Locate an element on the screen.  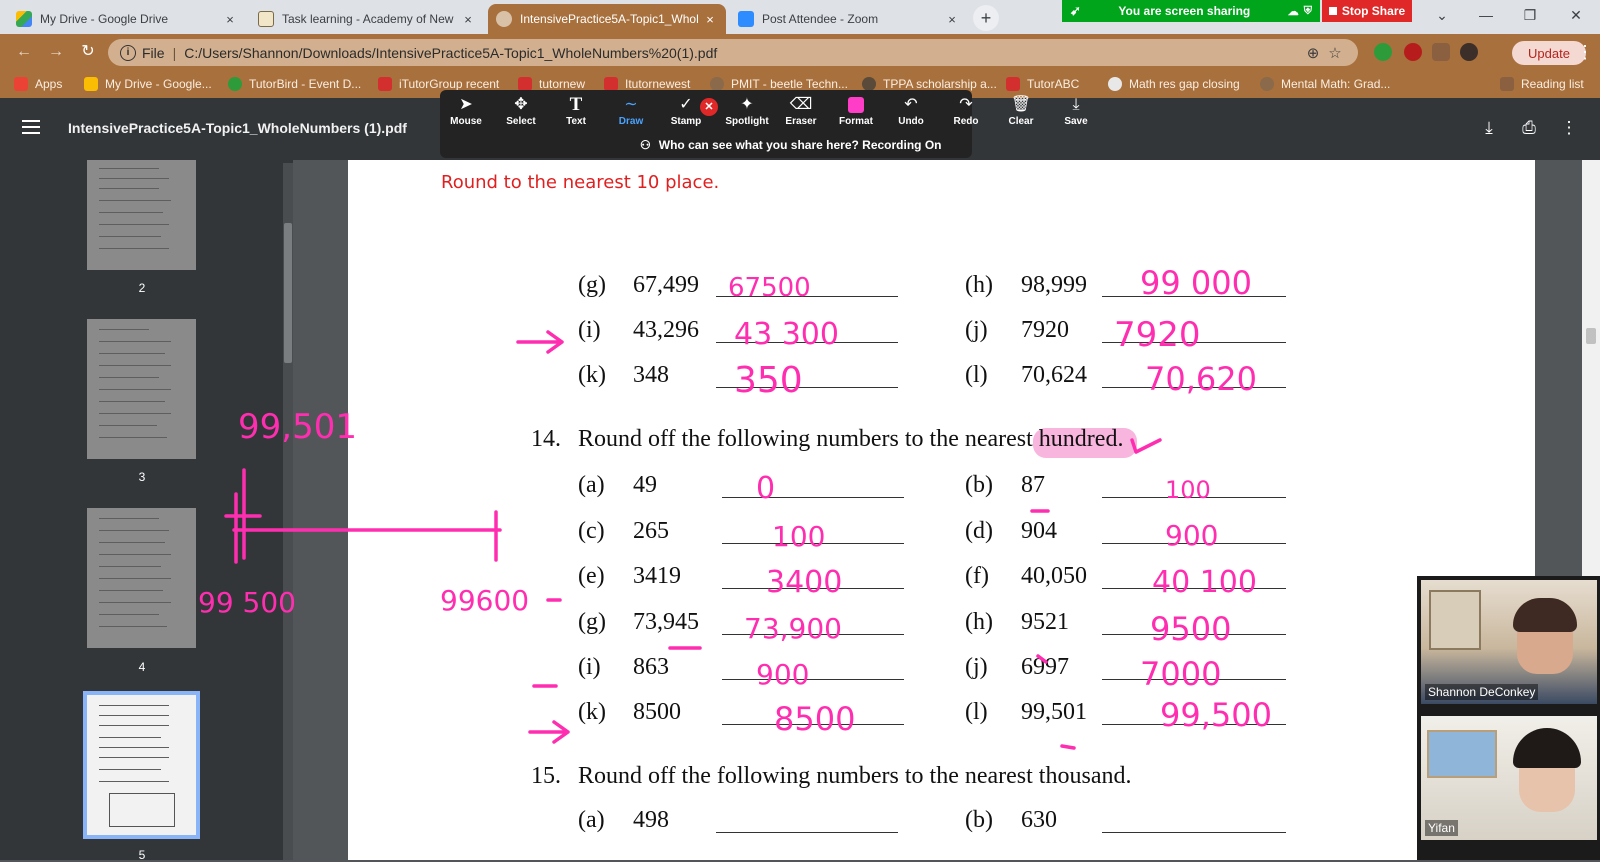
stop-share-button: Stop Share is located at coordinates (1367, 11).